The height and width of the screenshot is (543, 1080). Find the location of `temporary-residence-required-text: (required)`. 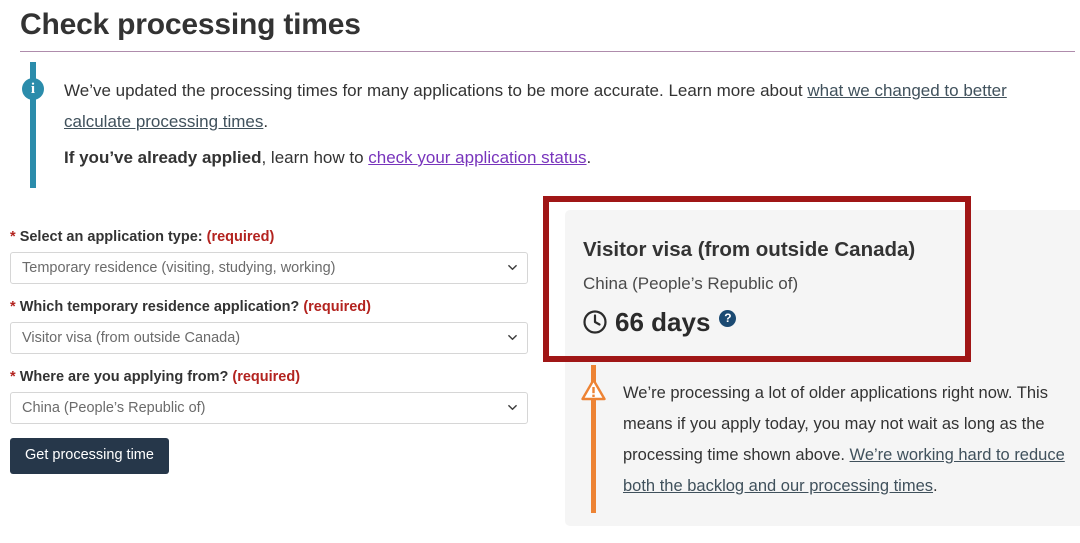

temporary-residence-required-text: (required) is located at coordinates (337, 307).